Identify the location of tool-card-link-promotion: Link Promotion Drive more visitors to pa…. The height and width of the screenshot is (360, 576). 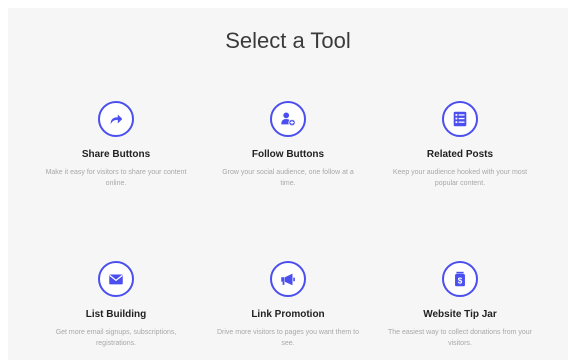
(288, 305).